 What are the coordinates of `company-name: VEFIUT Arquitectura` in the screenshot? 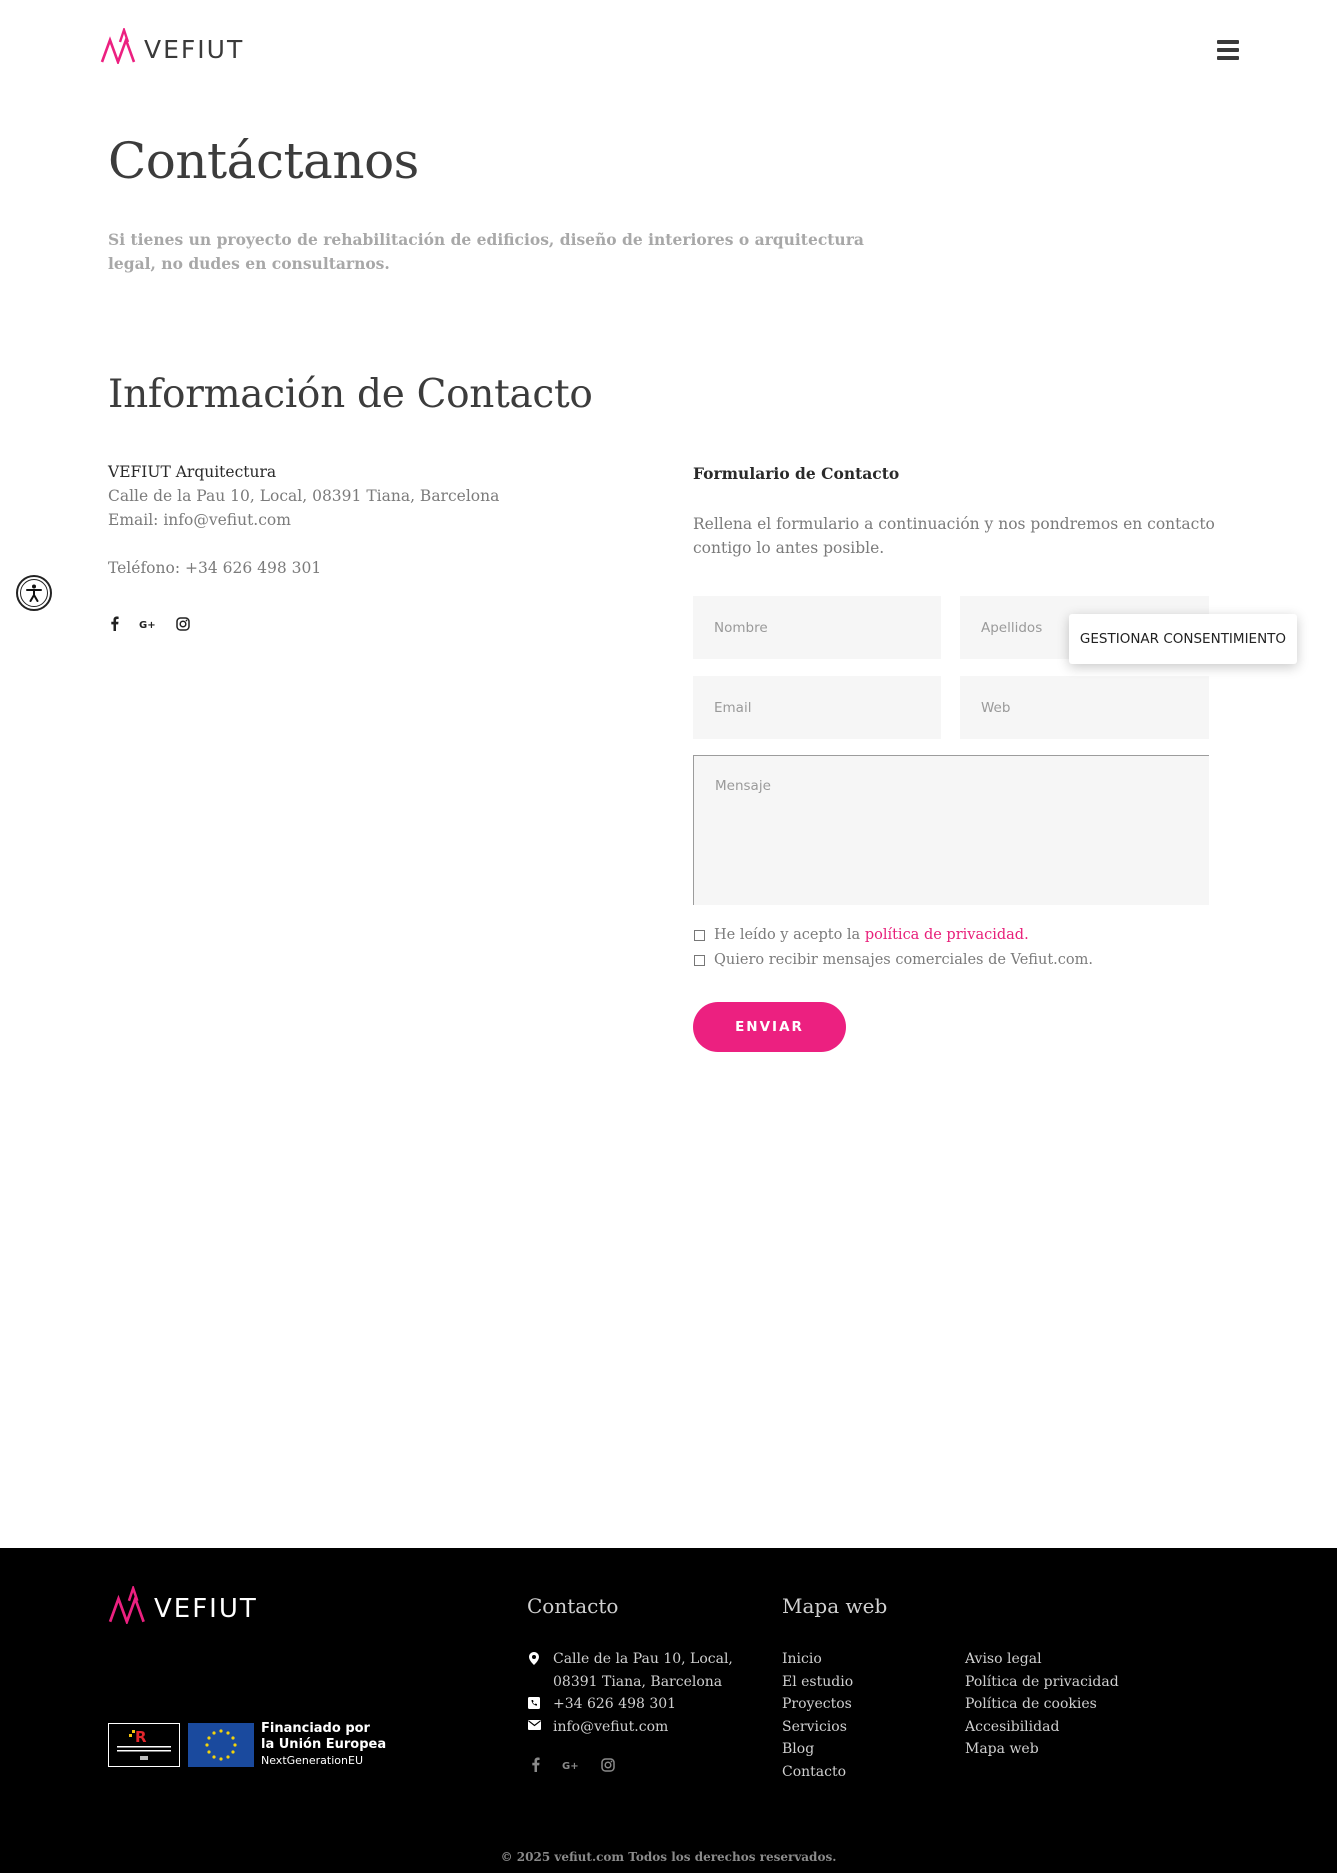 It's located at (192, 472).